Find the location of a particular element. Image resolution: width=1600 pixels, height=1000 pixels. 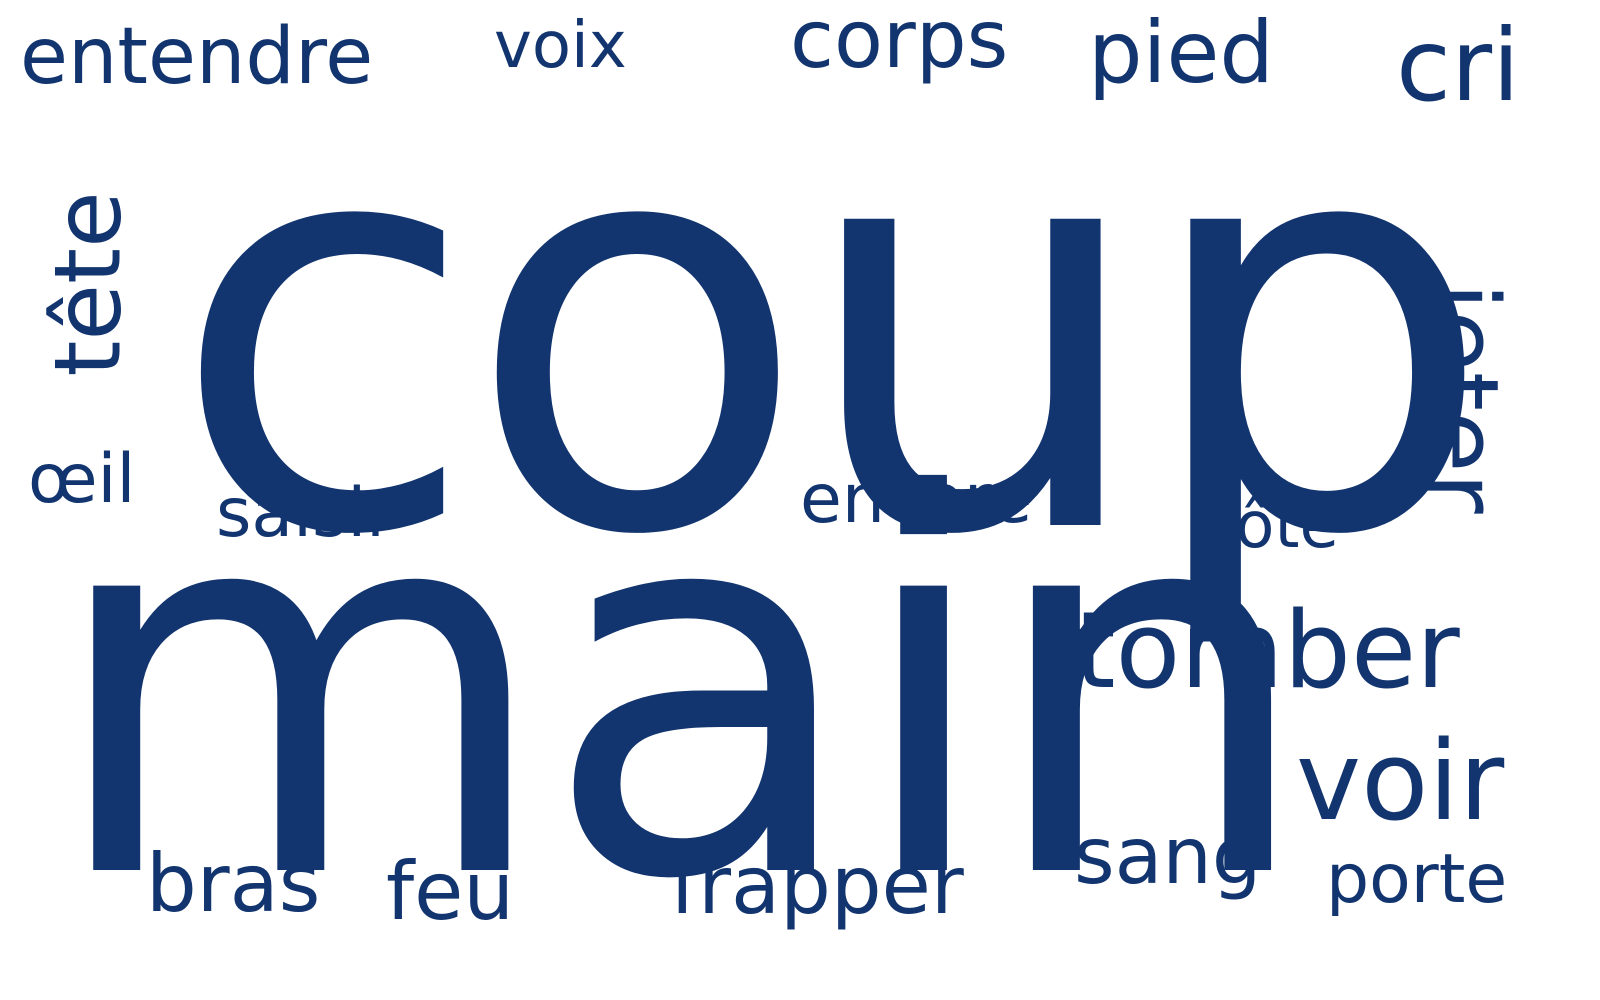

word-porte: porte is located at coordinates (1417, 879).